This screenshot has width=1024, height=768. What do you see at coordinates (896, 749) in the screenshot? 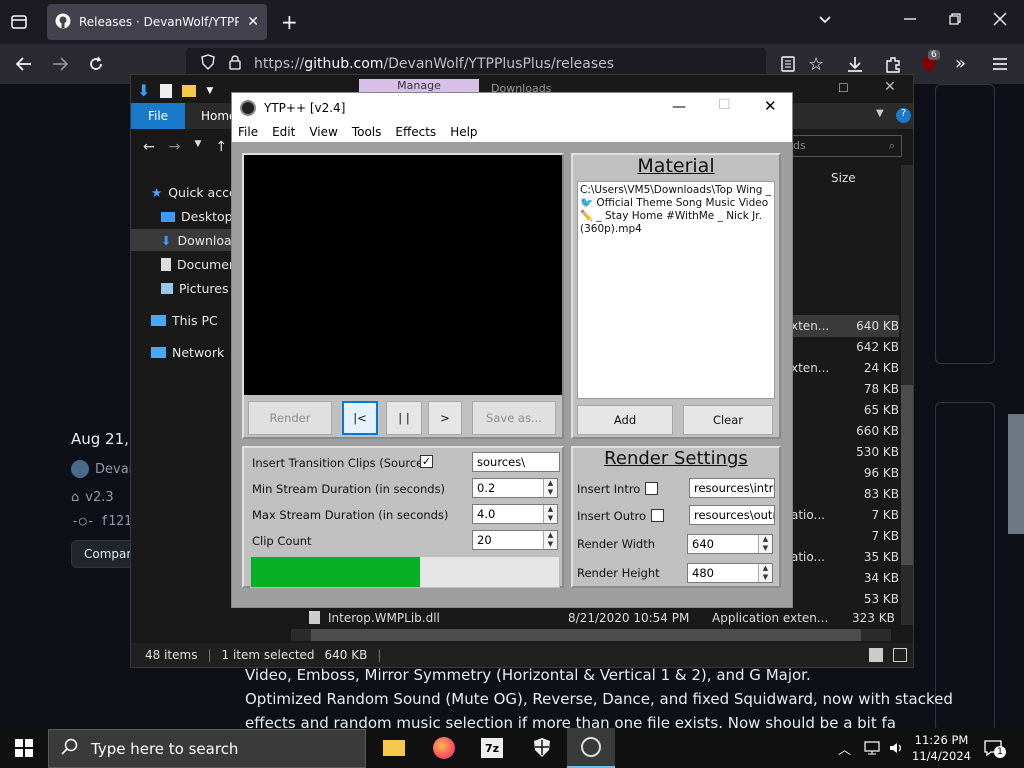
I see `volume-icon` at bounding box center [896, 749].